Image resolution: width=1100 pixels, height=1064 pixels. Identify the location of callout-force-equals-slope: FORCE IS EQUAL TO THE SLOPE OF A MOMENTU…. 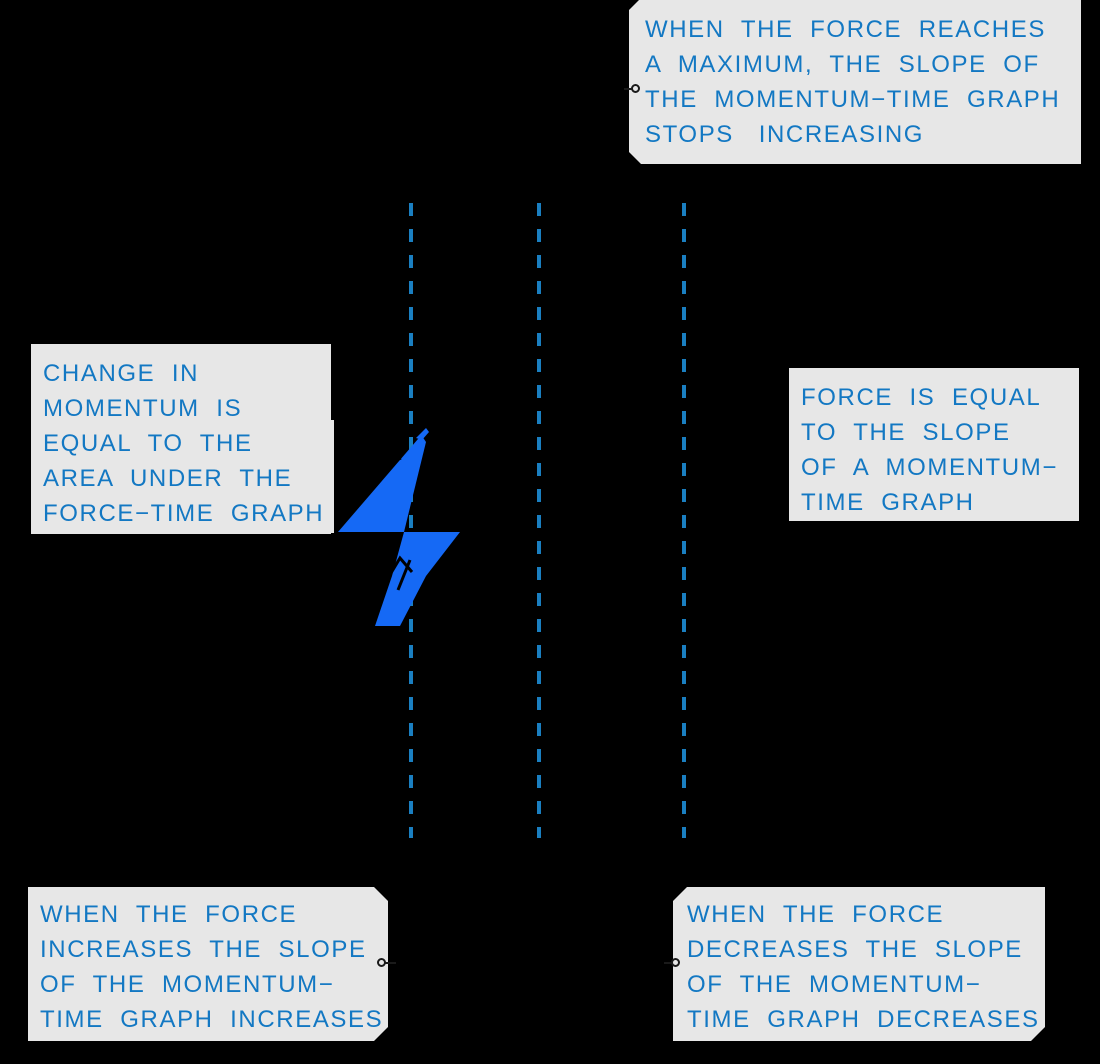
(934, 444).